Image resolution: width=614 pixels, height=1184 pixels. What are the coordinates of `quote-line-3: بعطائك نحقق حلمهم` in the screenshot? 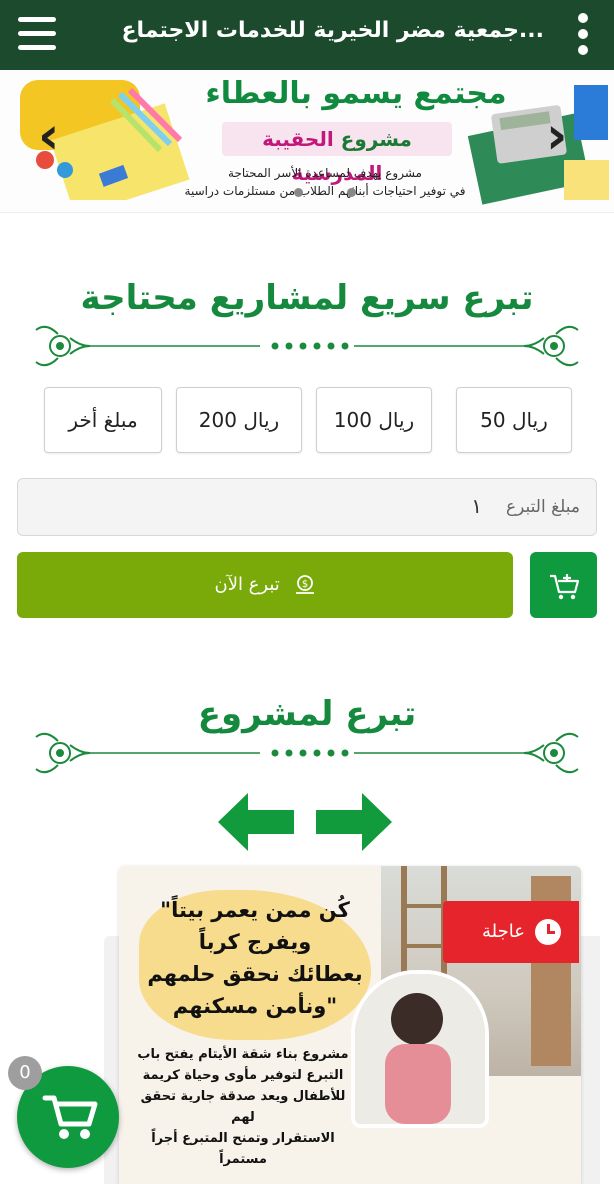 It's located at (255, 974).